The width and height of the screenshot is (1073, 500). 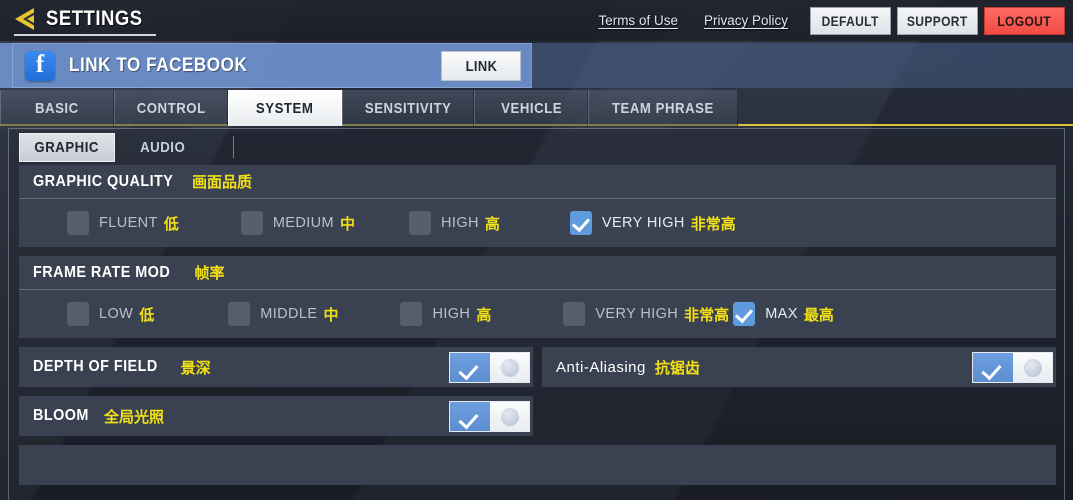 What do you see at coordinates (331, 315) in the screenshot?
I see `option-label-cn: 中` at bounding box center [331, 315].